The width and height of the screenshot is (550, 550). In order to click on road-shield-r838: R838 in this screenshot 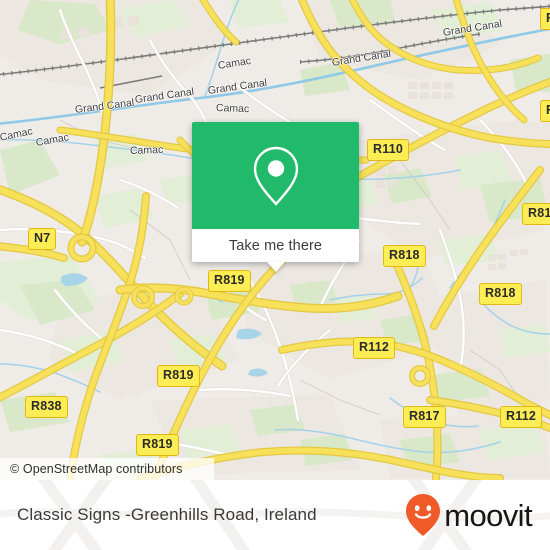, I will do `click(46, 407)`.